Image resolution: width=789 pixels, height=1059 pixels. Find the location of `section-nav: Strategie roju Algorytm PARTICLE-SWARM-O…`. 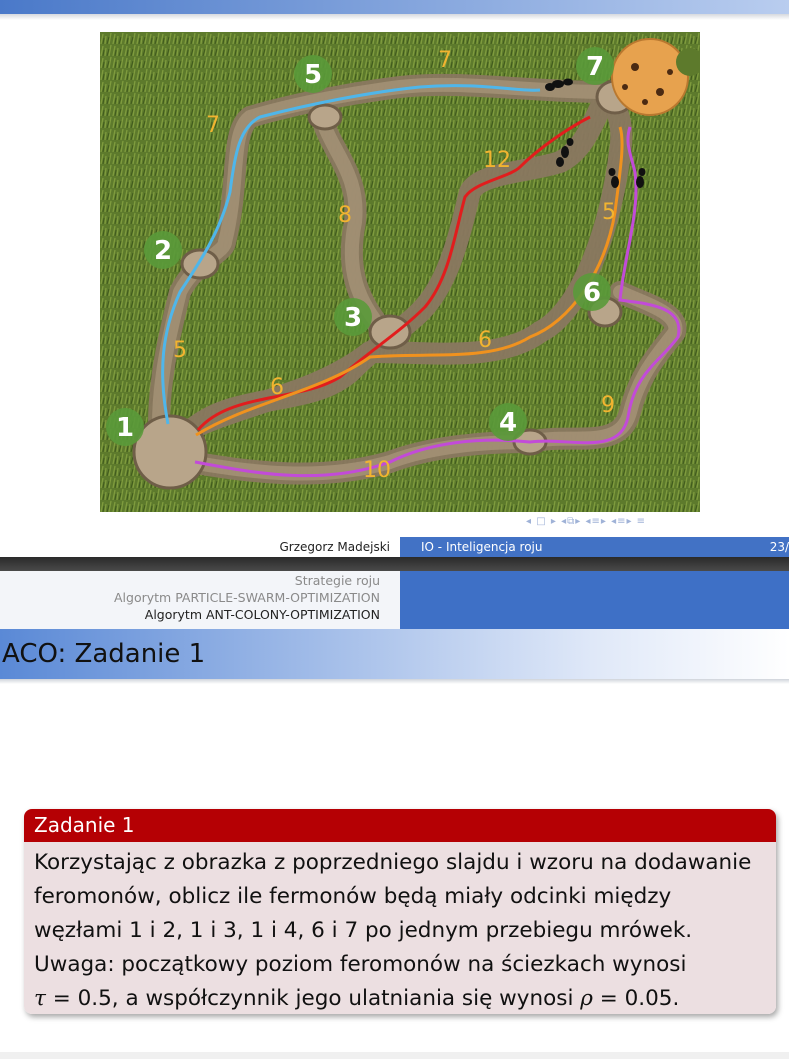

section-nav: Strategie roju Algorytm PARTICLE-SWARM-O… is located at coordinates (200, 600).